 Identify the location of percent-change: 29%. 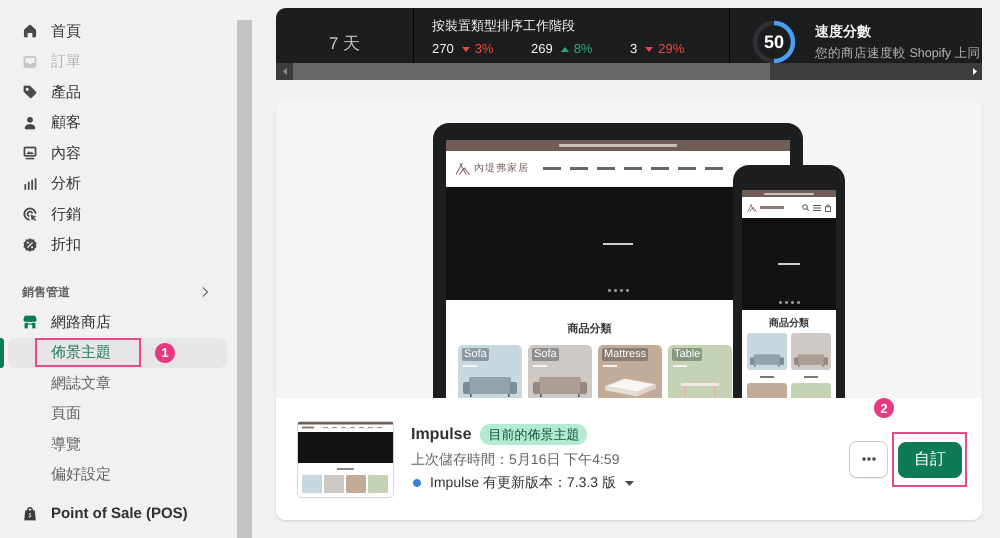
(671, 49).